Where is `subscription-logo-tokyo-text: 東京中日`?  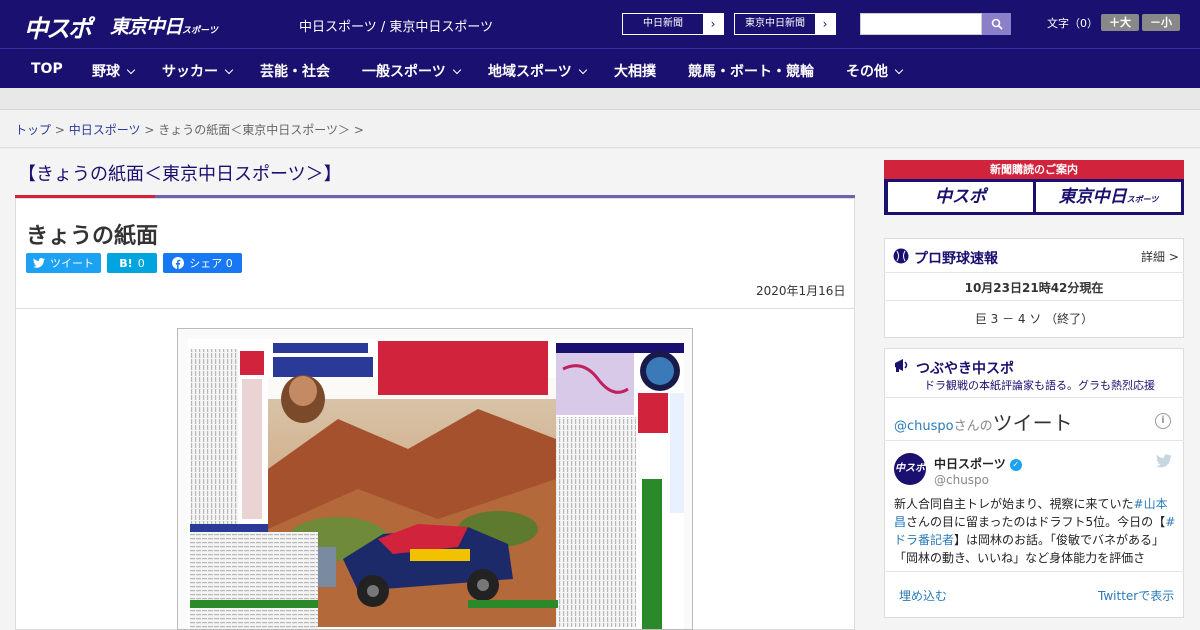
subscription-logo-tokyo-text: 東京中日 is located at coordinates (1092, 197).